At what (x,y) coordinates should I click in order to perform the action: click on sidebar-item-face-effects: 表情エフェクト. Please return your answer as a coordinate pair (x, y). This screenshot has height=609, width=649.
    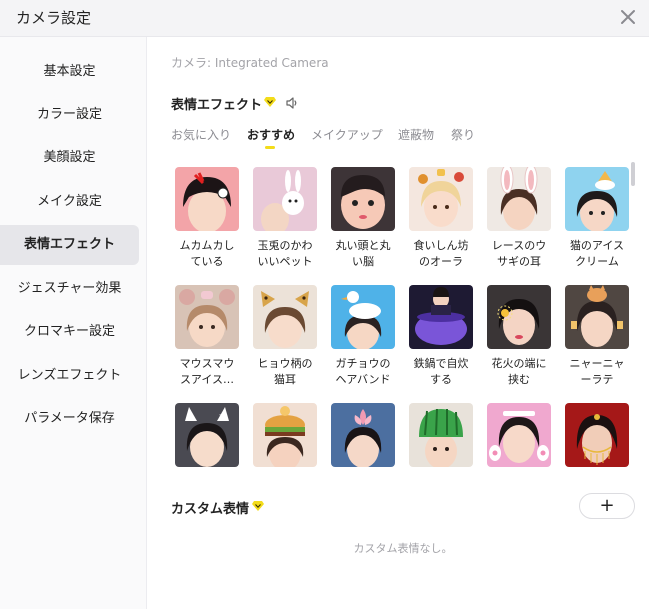
    Looking at the image, I should click on (69, 245).